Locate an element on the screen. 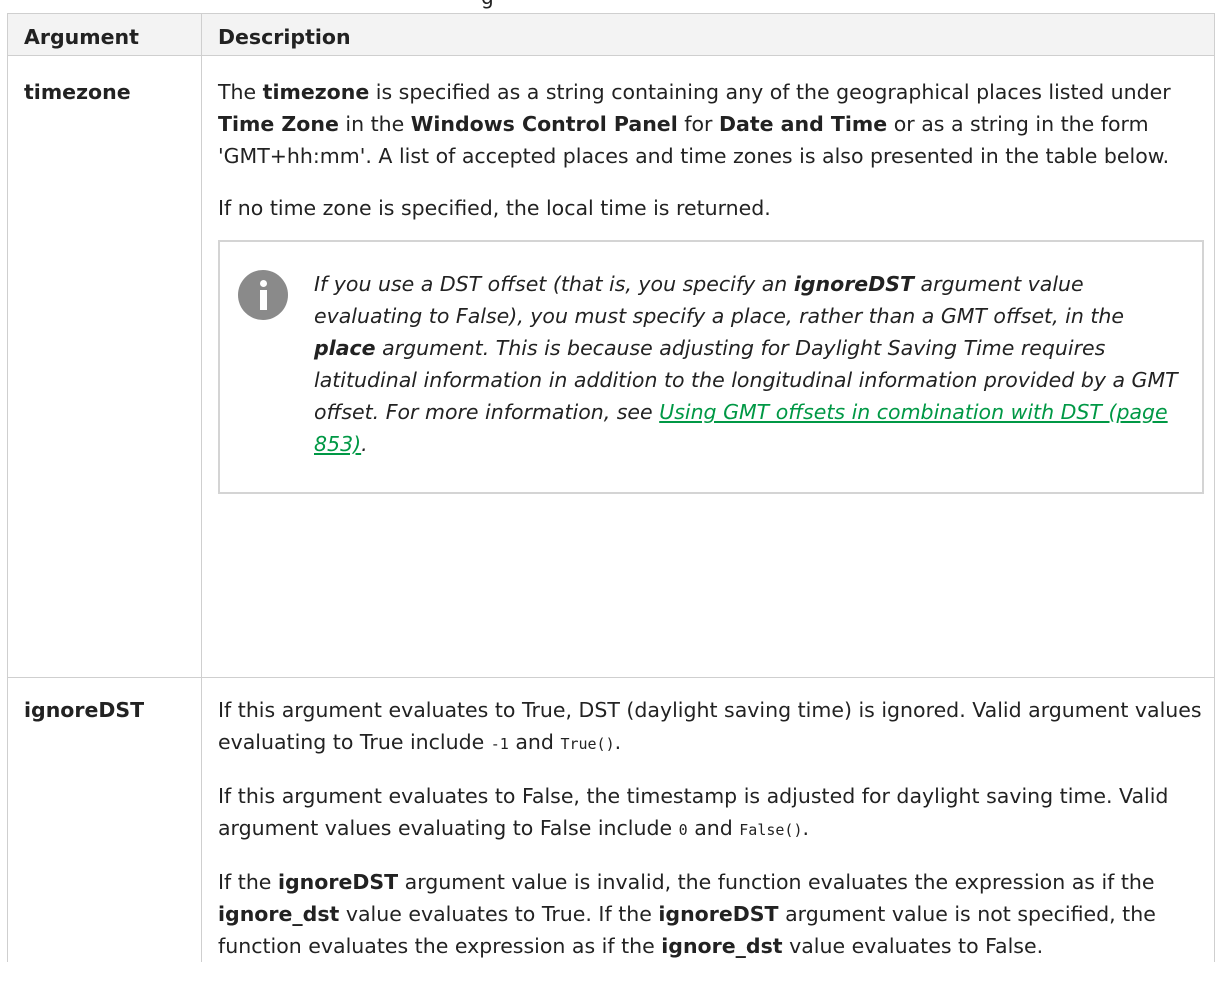 This screenshot has width=1215, height=1005. bold-term: place is located at coordinates (345, 348).